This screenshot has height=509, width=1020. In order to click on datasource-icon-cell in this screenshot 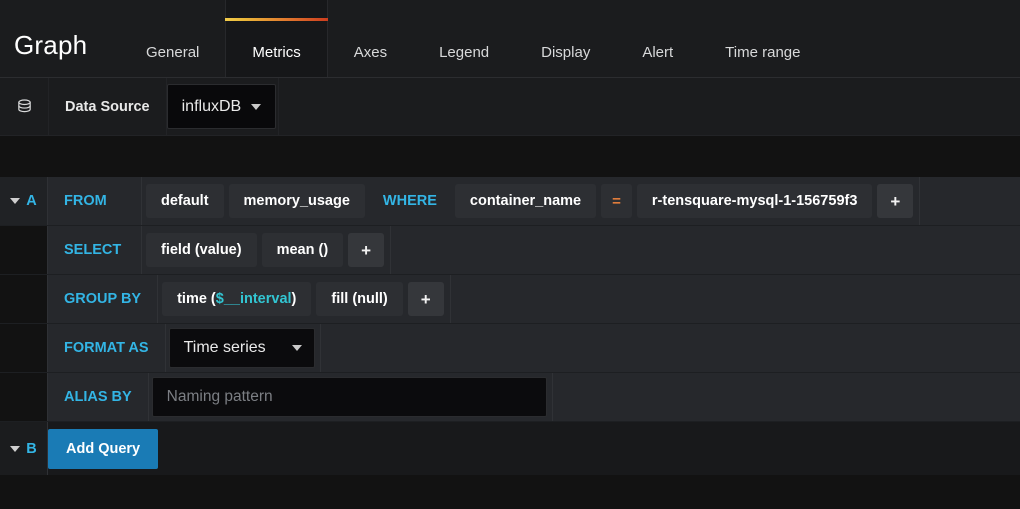, I will do `click(24, 106)`.